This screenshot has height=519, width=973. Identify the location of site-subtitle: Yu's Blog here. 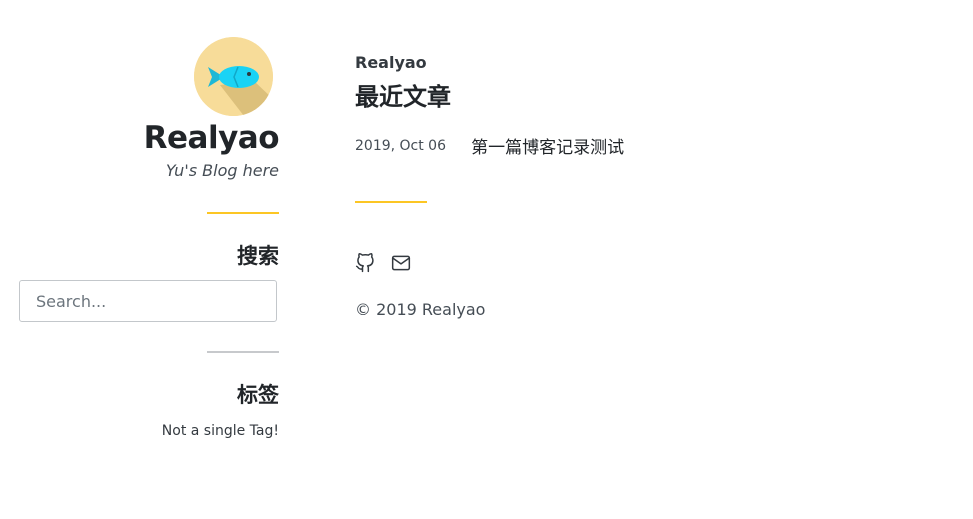
(222, 170).